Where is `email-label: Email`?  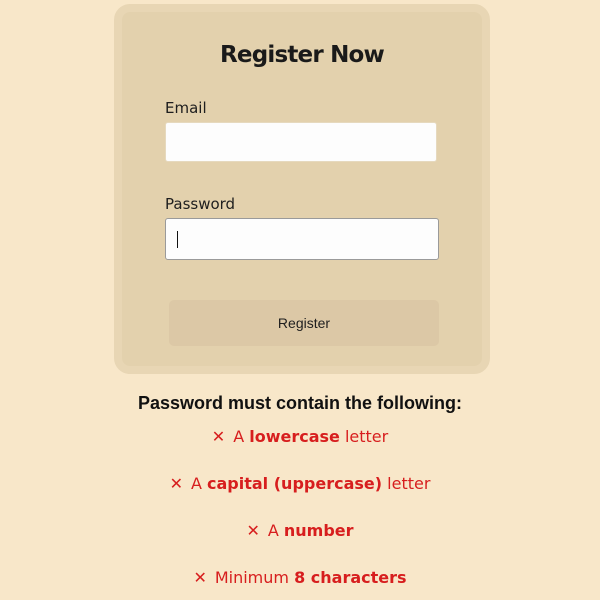
email-label: Email is located at coordinates (186, 108).